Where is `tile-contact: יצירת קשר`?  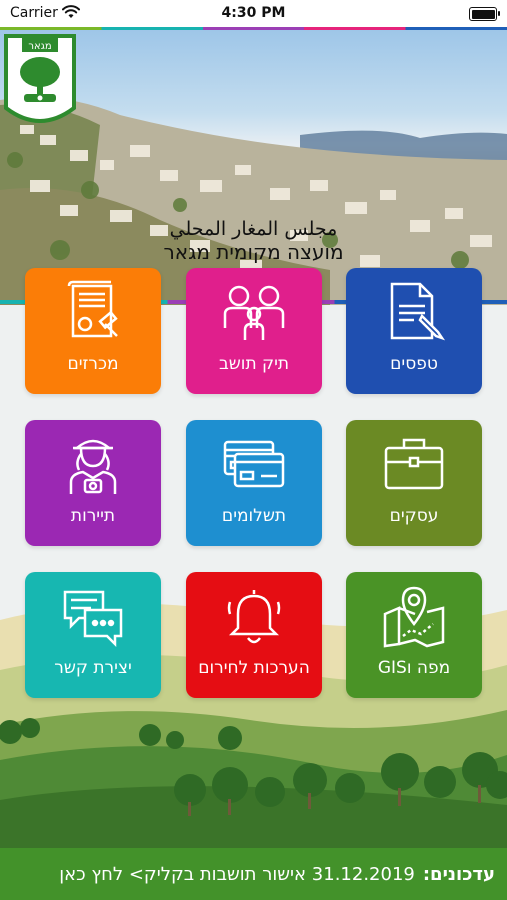
tile-contact: יצירת קשר is located at coordinates (93, 635).